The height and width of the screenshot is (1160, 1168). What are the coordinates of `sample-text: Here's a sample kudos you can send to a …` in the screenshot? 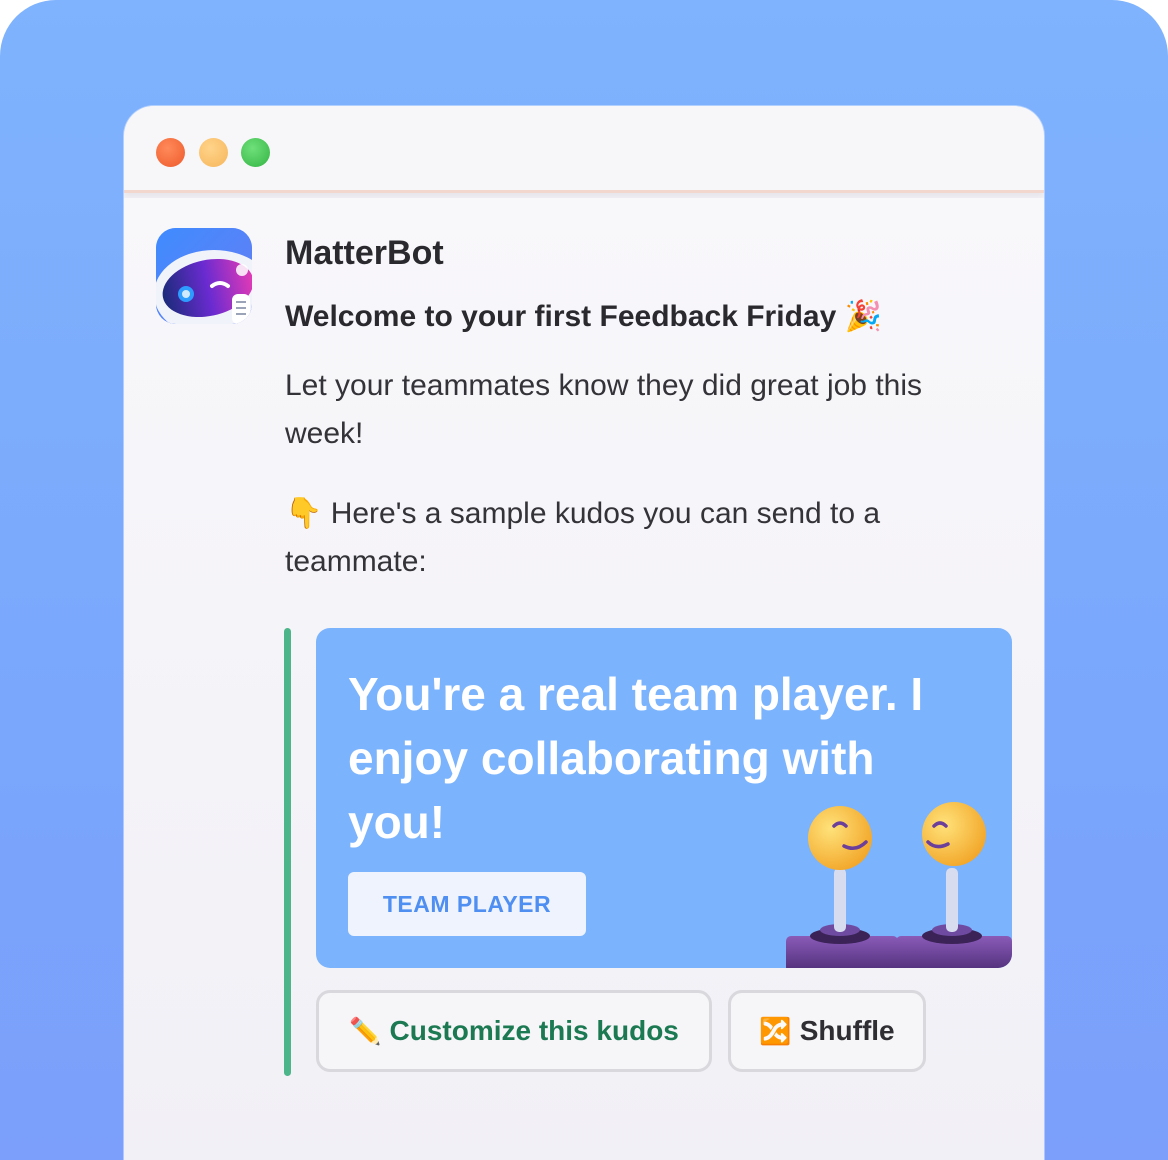 It's located at (583, 537).